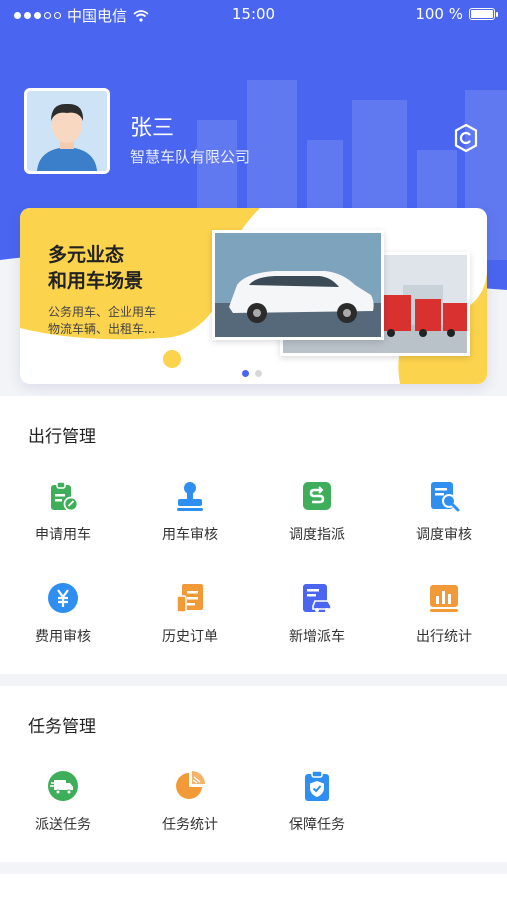 The image size is (507, 900). I want to click on section-title: 出行管理, so click(62, 437).